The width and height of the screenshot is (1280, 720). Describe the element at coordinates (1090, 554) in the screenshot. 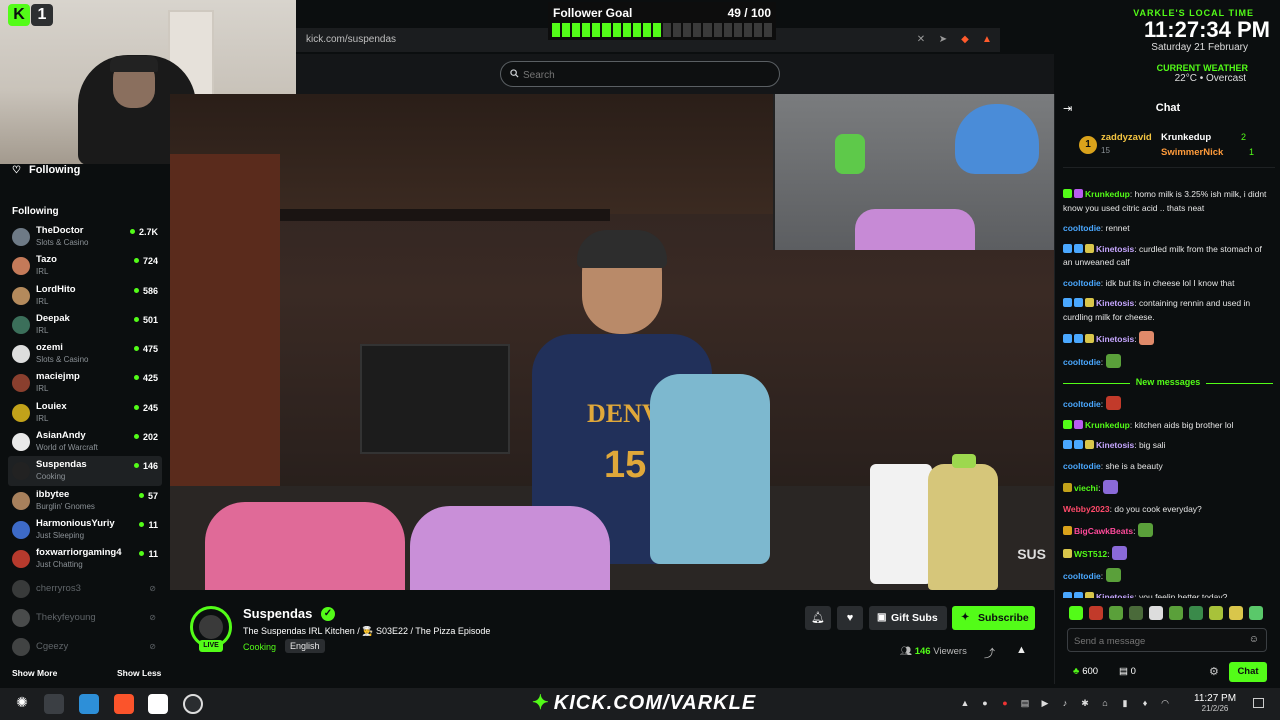

I see `chat-username: WST512` at that location.